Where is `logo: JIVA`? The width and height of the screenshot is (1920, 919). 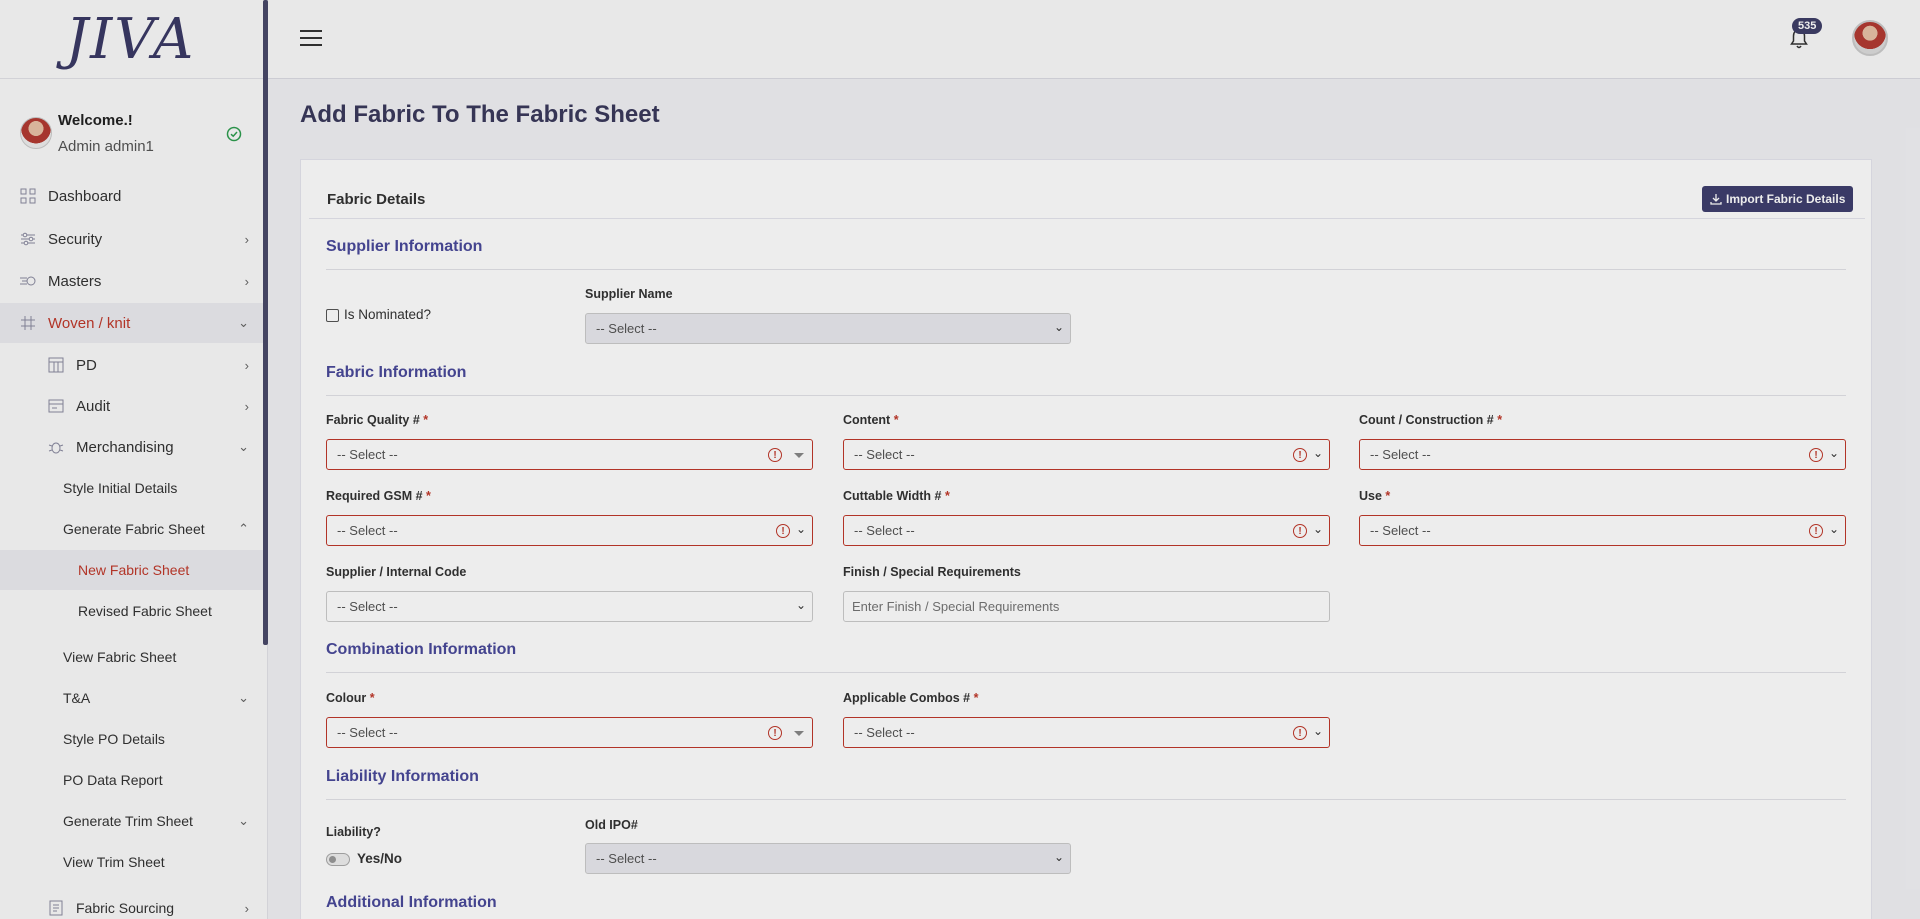
logo: JIVA is located at coordinates (133, 39).